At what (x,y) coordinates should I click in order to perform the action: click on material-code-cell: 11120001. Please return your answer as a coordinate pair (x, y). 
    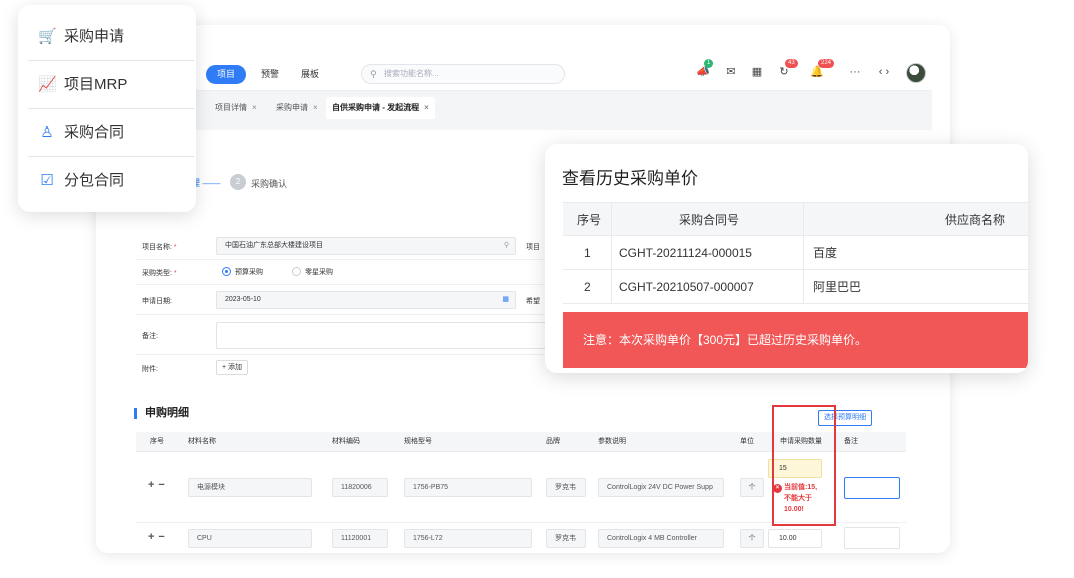
    Looking at the image, I should click on (360, 538).